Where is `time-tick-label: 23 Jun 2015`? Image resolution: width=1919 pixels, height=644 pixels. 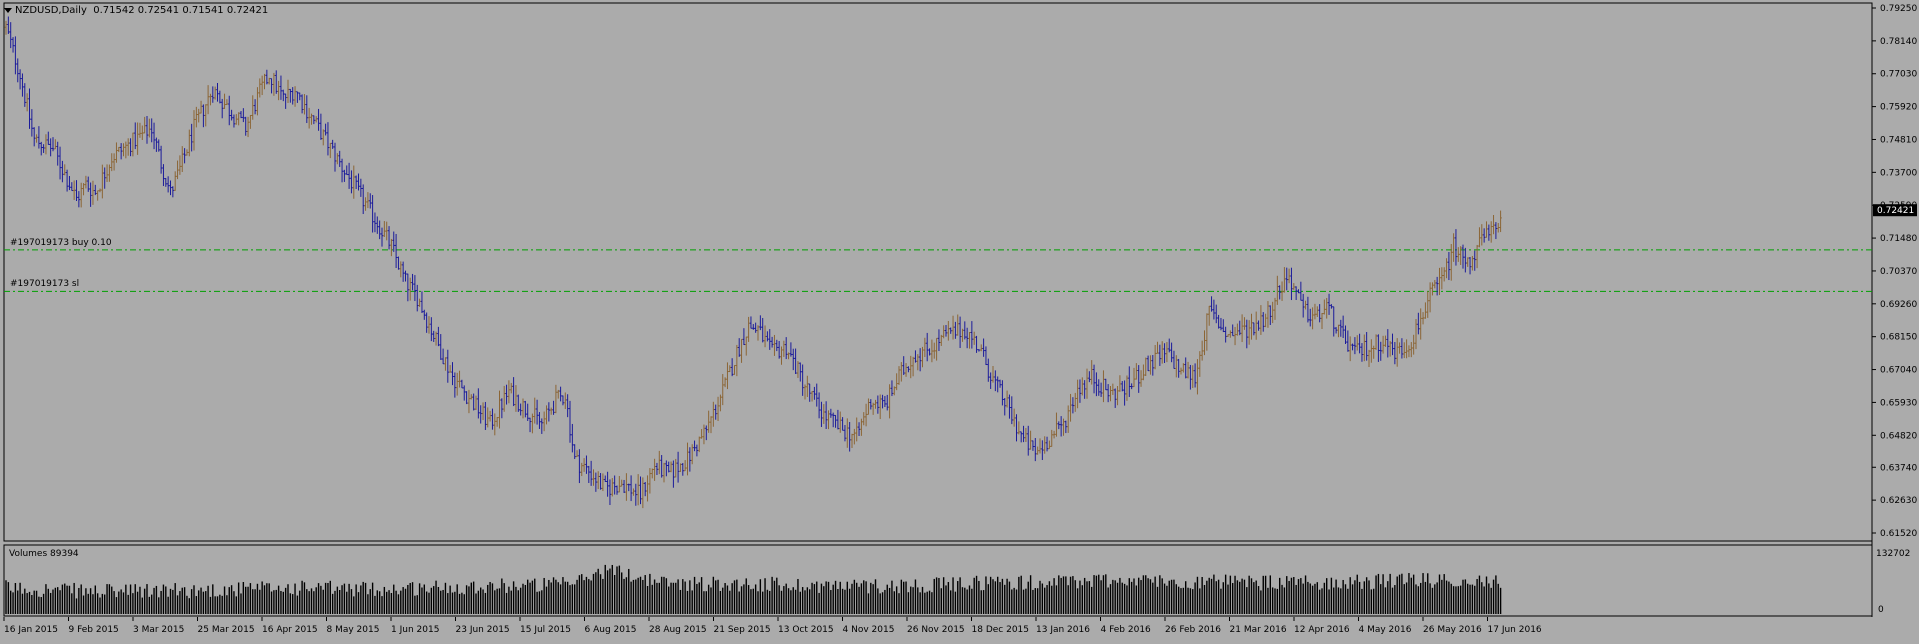
time-tick-label: 23 Jun 2015 is located at coordinates (483, 630).